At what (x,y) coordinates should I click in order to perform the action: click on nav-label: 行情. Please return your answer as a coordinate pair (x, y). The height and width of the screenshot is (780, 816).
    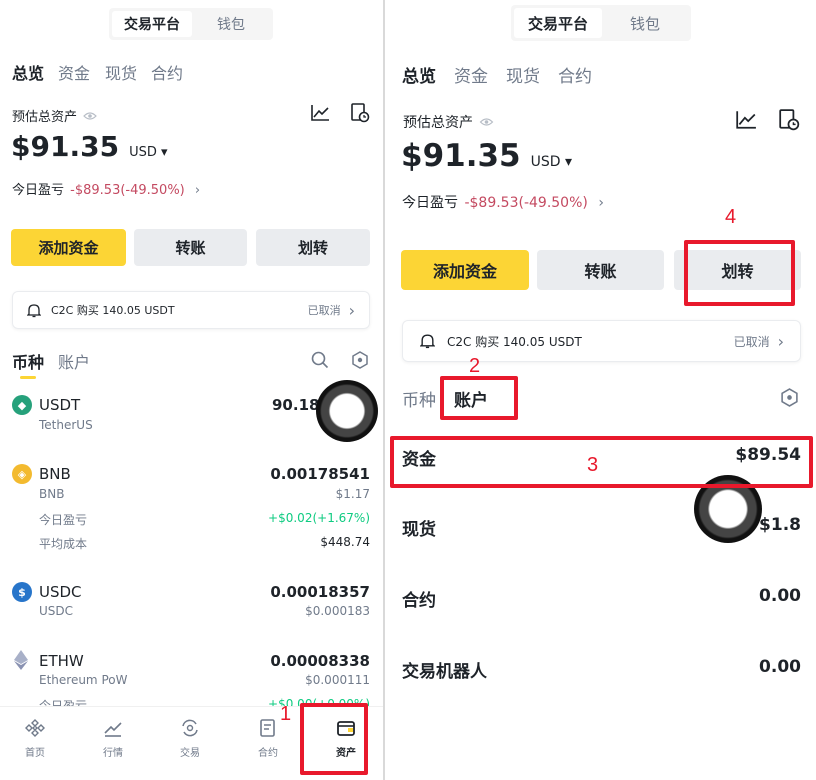
    Looking at the image, I should click on (113, 753).